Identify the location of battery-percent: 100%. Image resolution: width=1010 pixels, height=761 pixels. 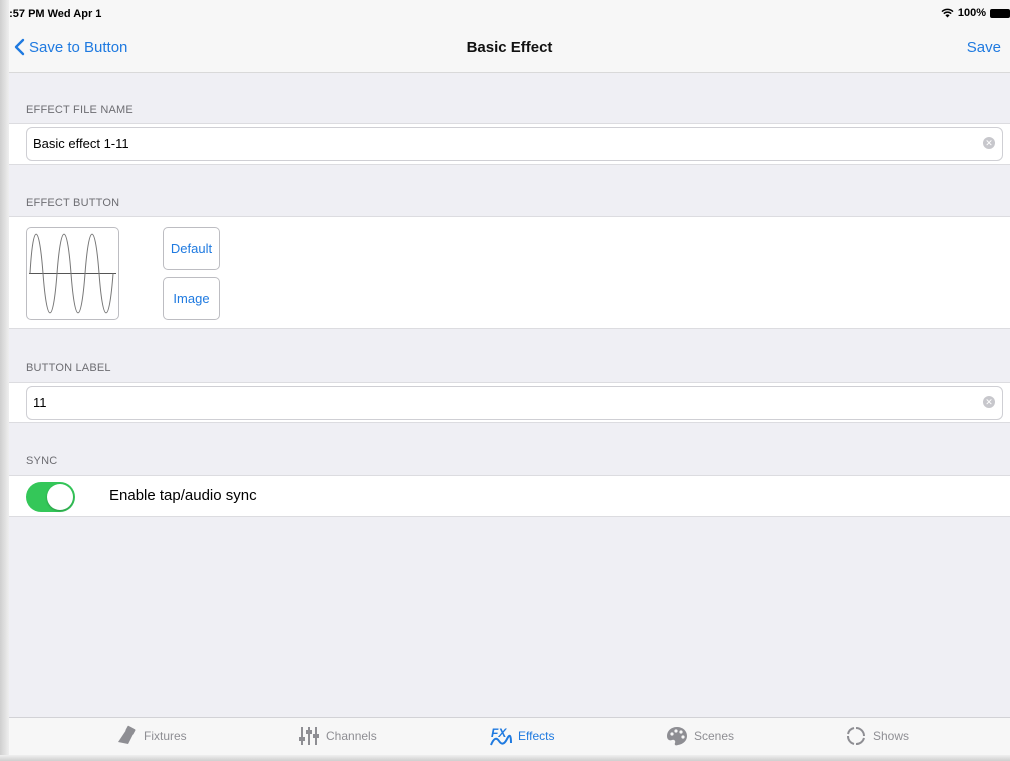
(971, 13).